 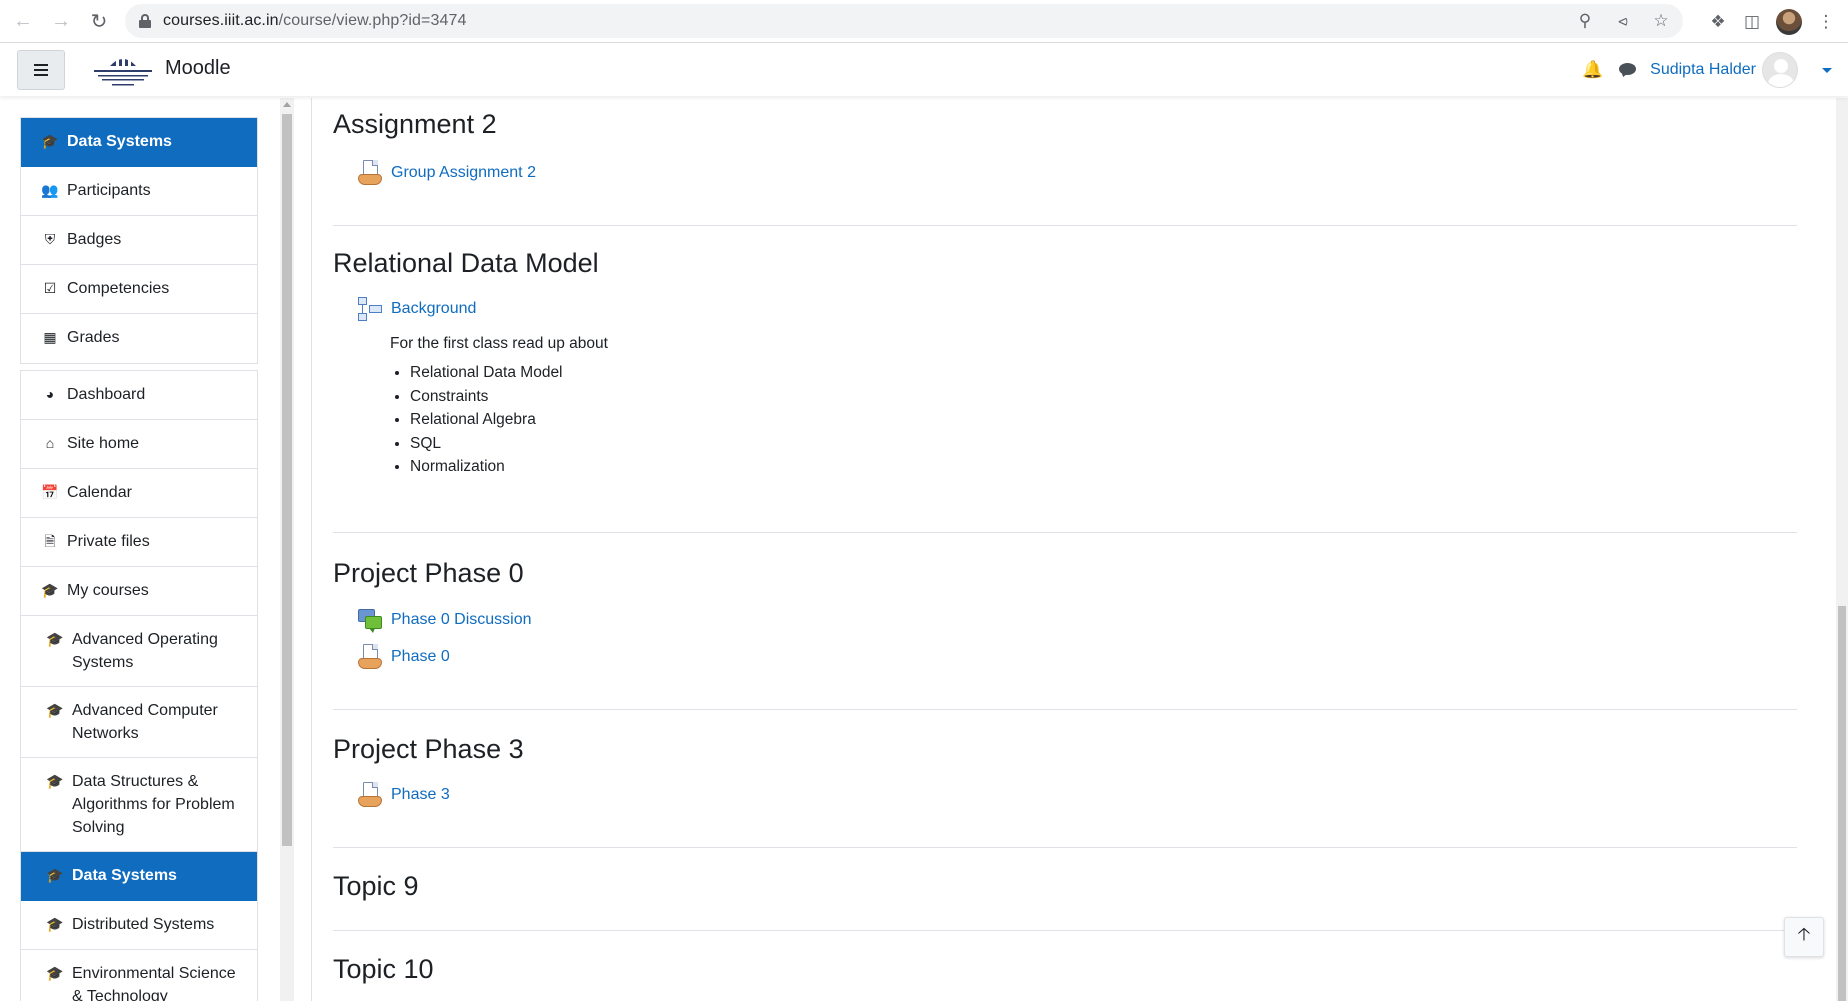 I want to click on activity-link: Phase 0 Discussion, so click(x=461, y=620).